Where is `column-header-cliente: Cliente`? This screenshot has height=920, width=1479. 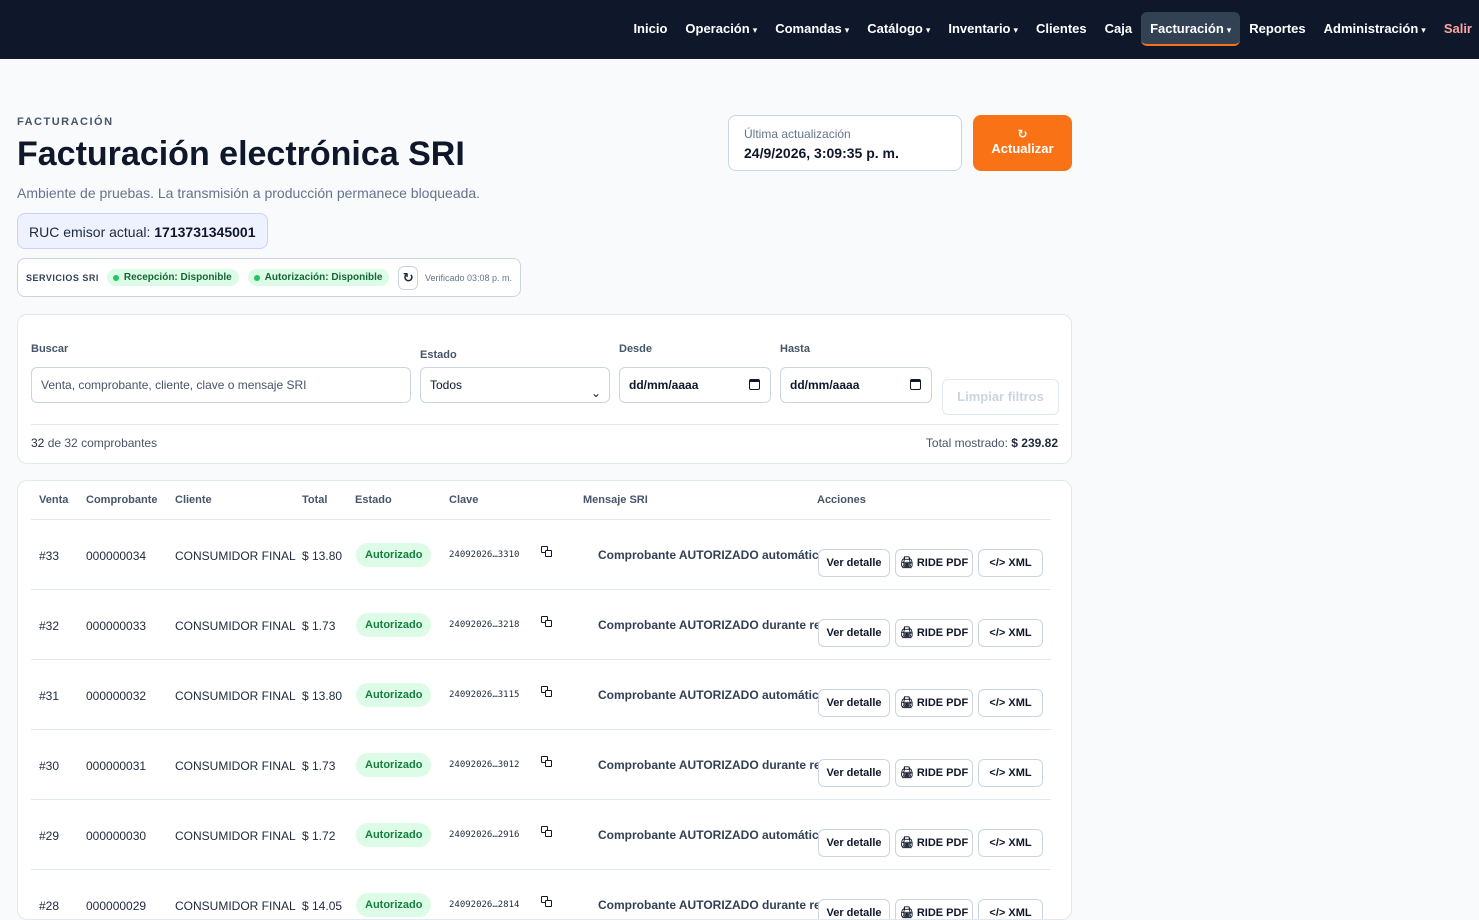 column-header-cliente: Cliente is located at coordinates (193, 500).